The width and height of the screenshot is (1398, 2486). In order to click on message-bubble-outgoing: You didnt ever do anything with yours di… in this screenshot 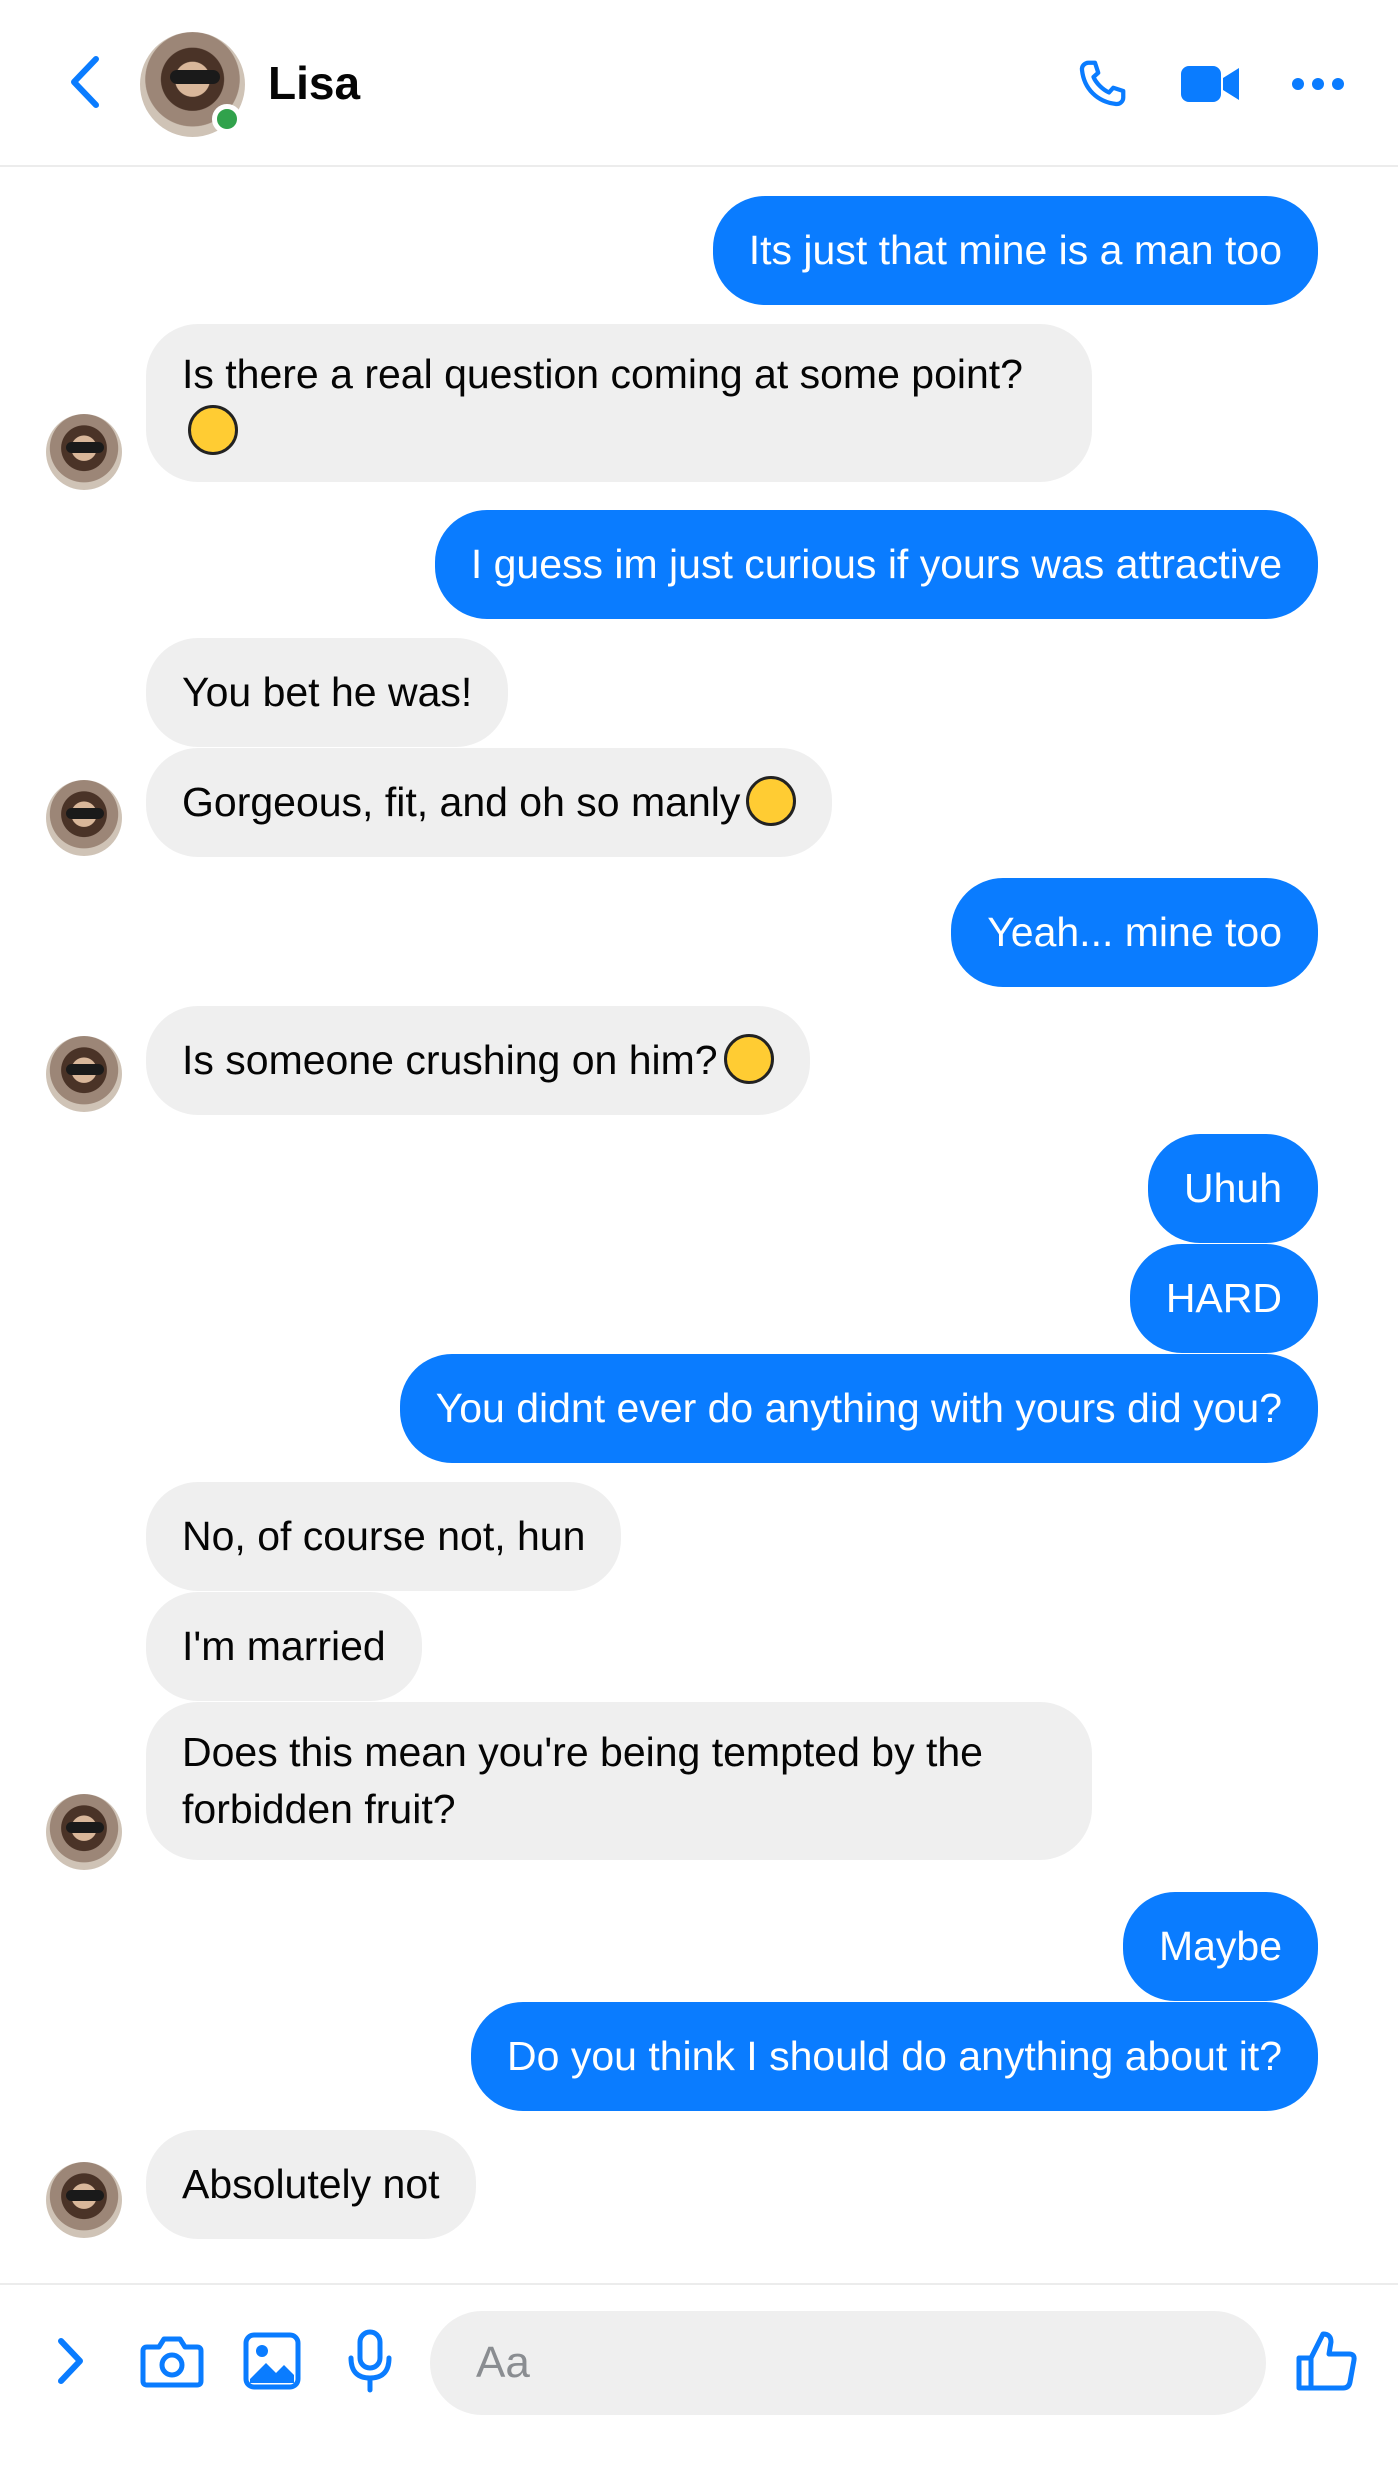, I will do `click(858, 1408)`.